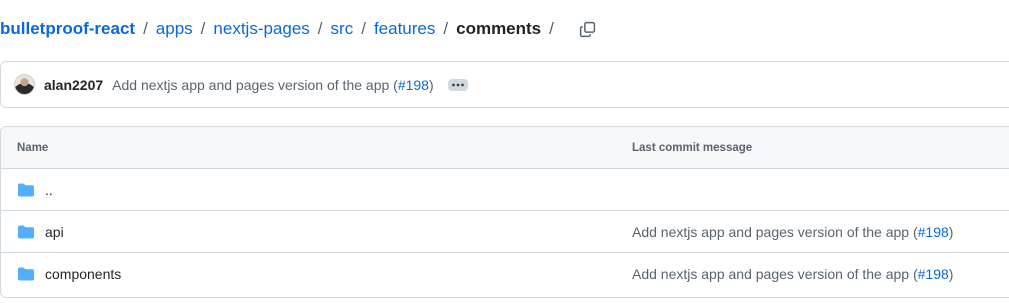 The height and width of the screenshot is (303, 1009). Describe the element at coordinates (692, 147) in the screenshot. I see `column-header-last-commit: Last commit message` at that location.